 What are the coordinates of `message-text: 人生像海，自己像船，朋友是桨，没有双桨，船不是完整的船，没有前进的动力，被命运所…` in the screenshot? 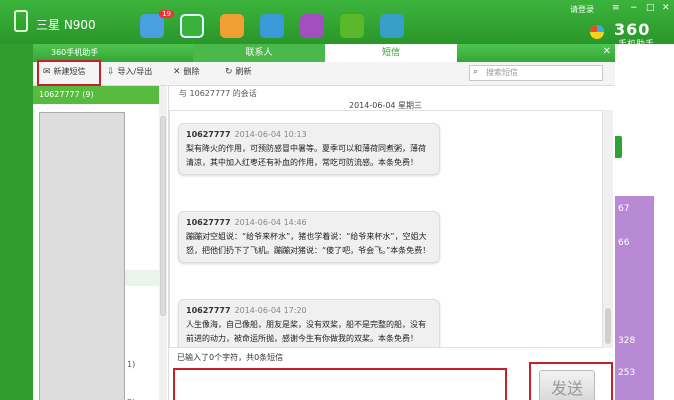 It's located at (306, 331).